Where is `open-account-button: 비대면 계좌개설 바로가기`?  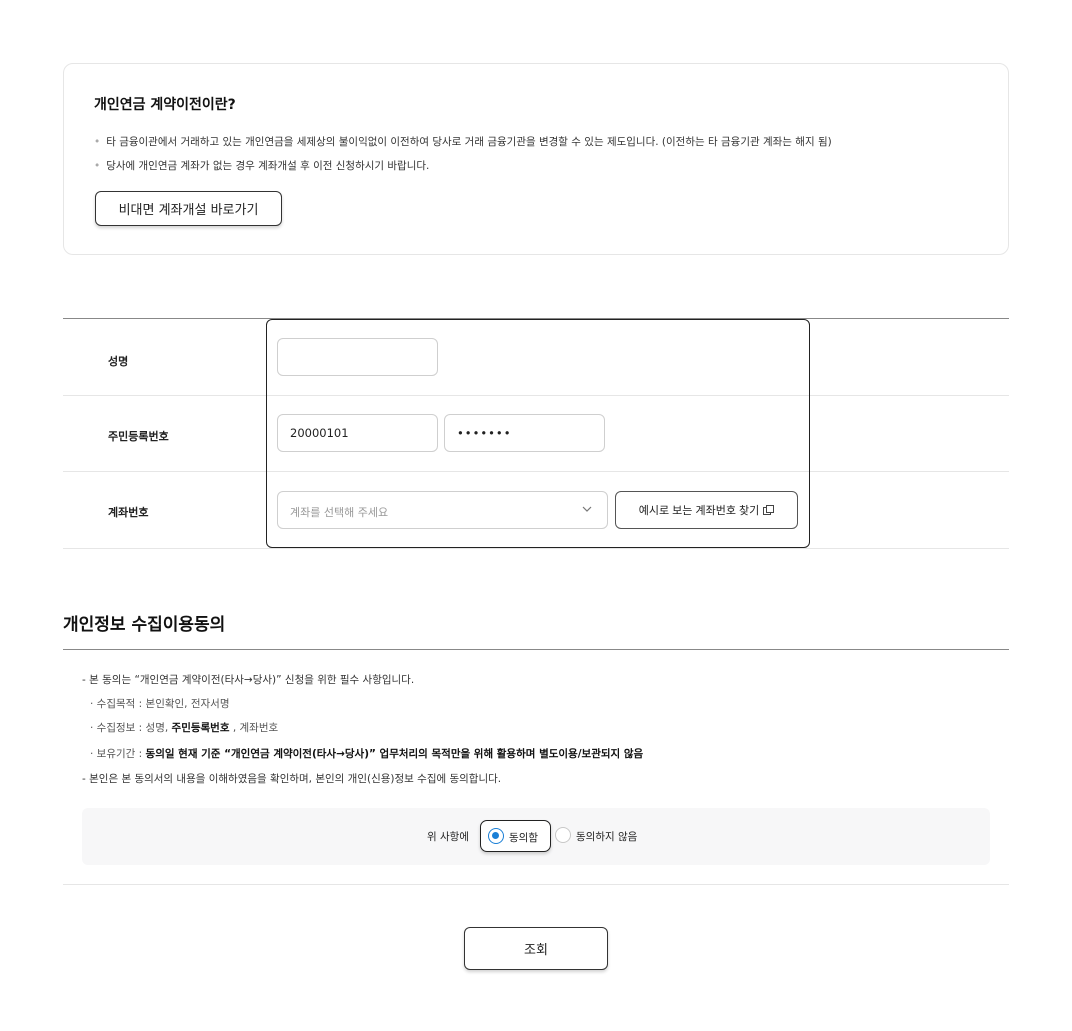
open-account-button: 비대면 계좌개설 바로가기 is located at coordinates (188, 208).